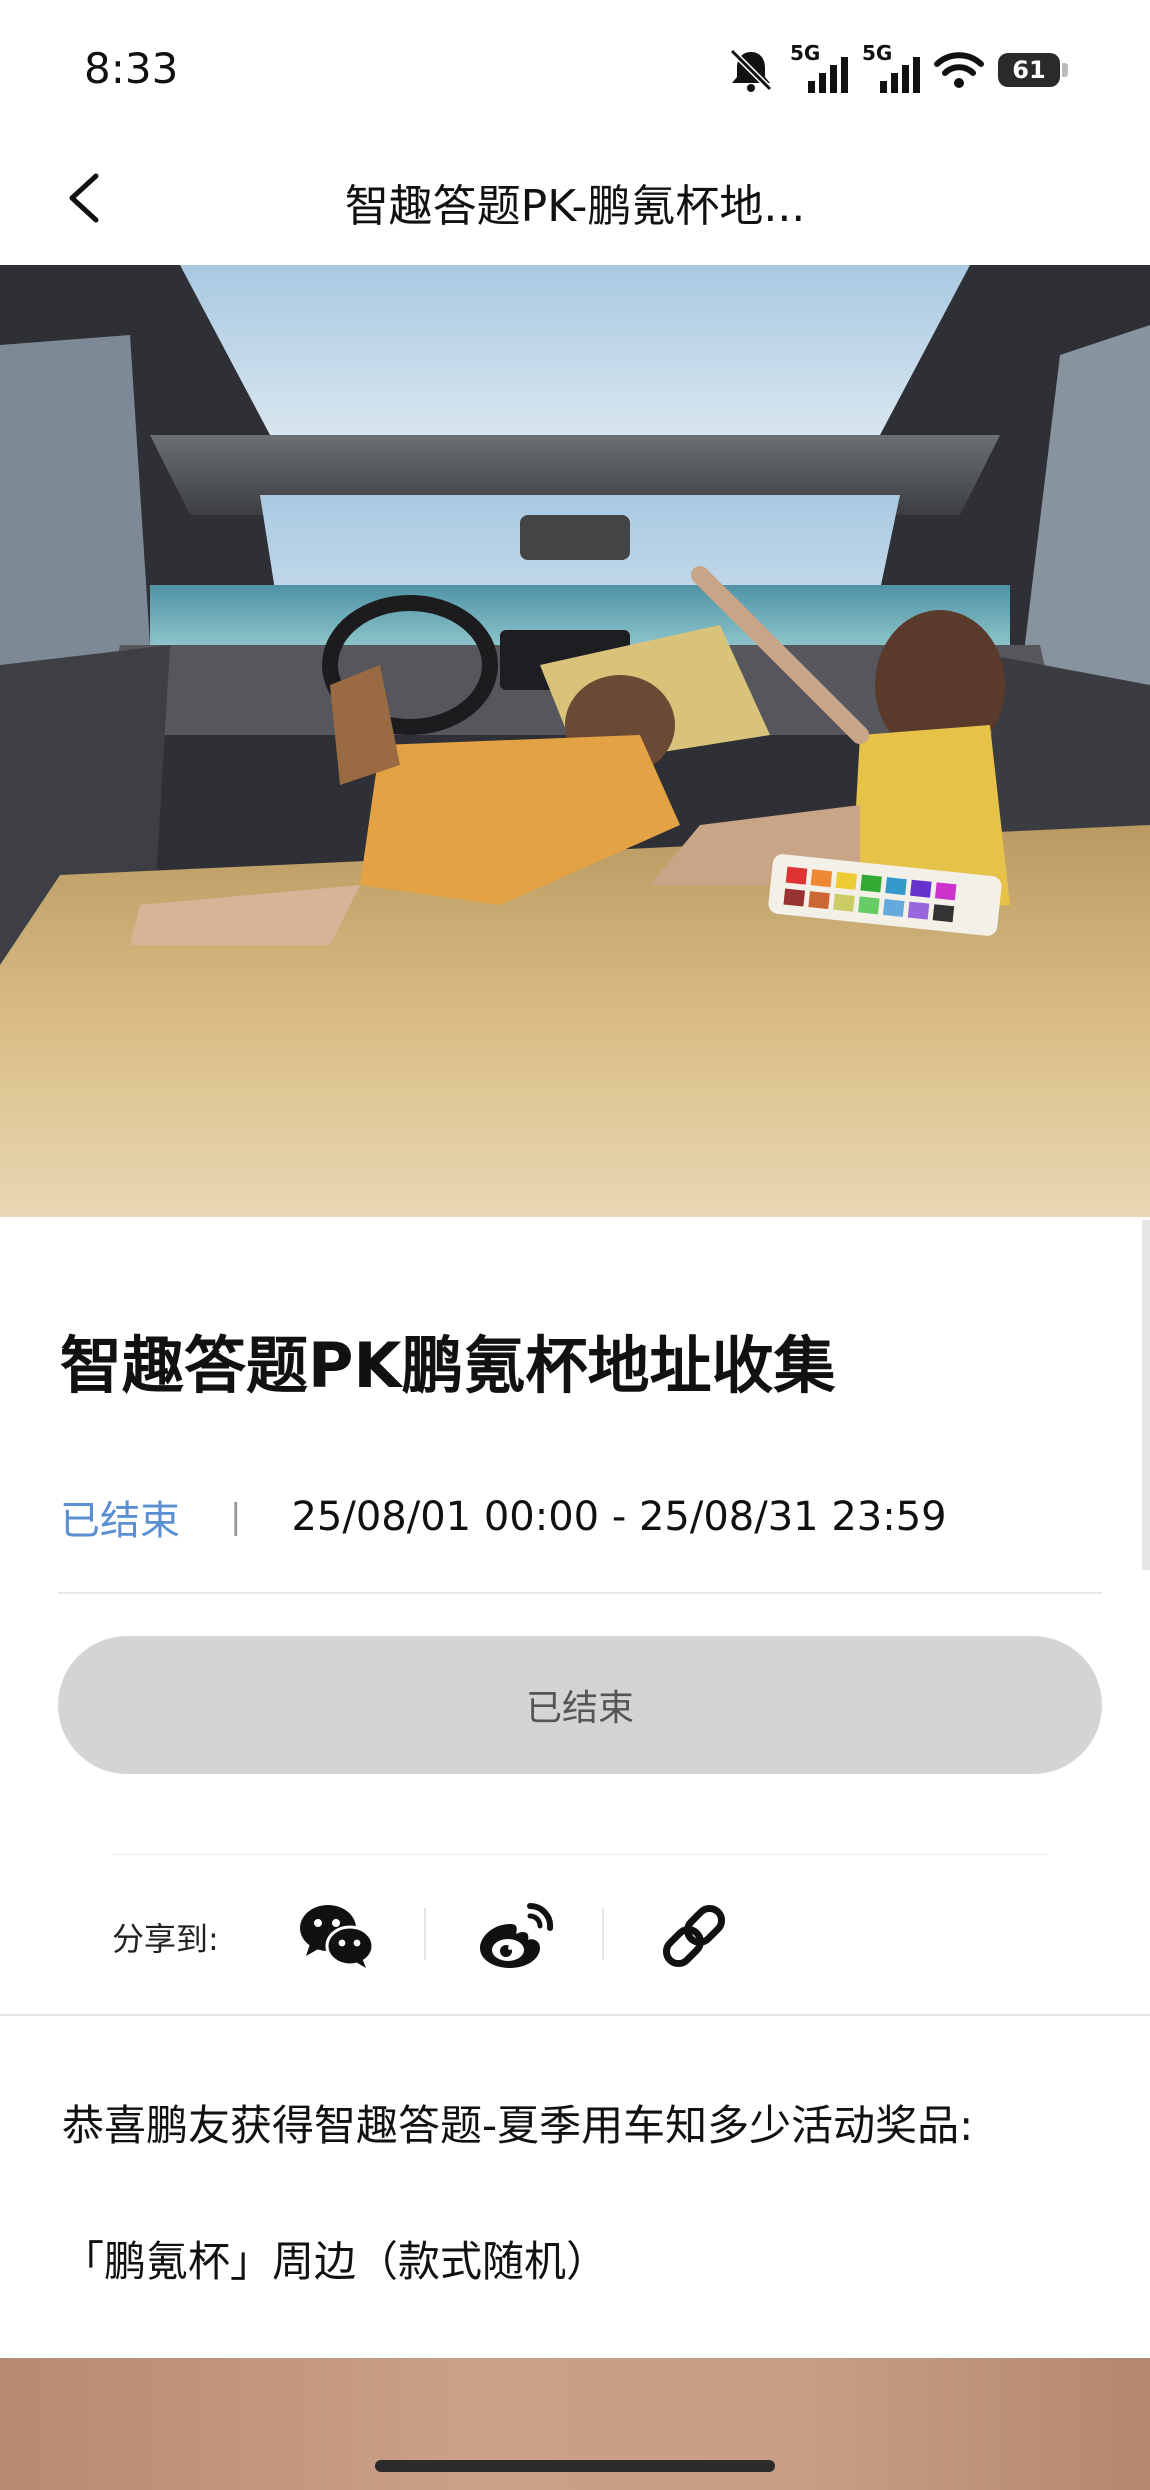 This screenshot has width=1150, height=2490. I want to click on wechat-icon, so click(337, 1936).